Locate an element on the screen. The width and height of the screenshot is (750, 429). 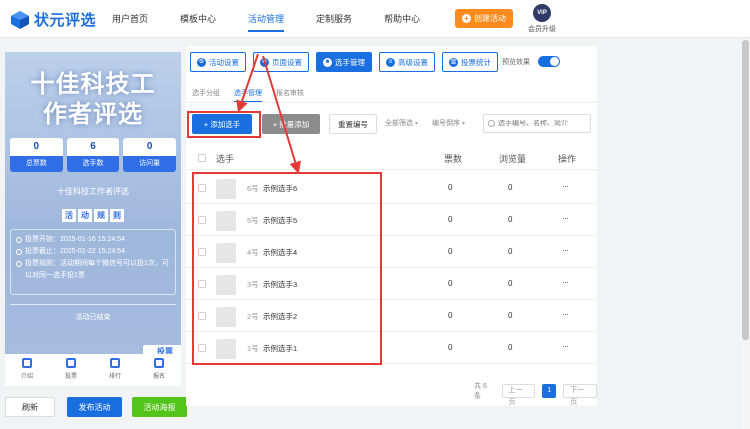
rule-text: 投票开始：2025-01-16 15:24:54 is located at coordinates (75, 239).